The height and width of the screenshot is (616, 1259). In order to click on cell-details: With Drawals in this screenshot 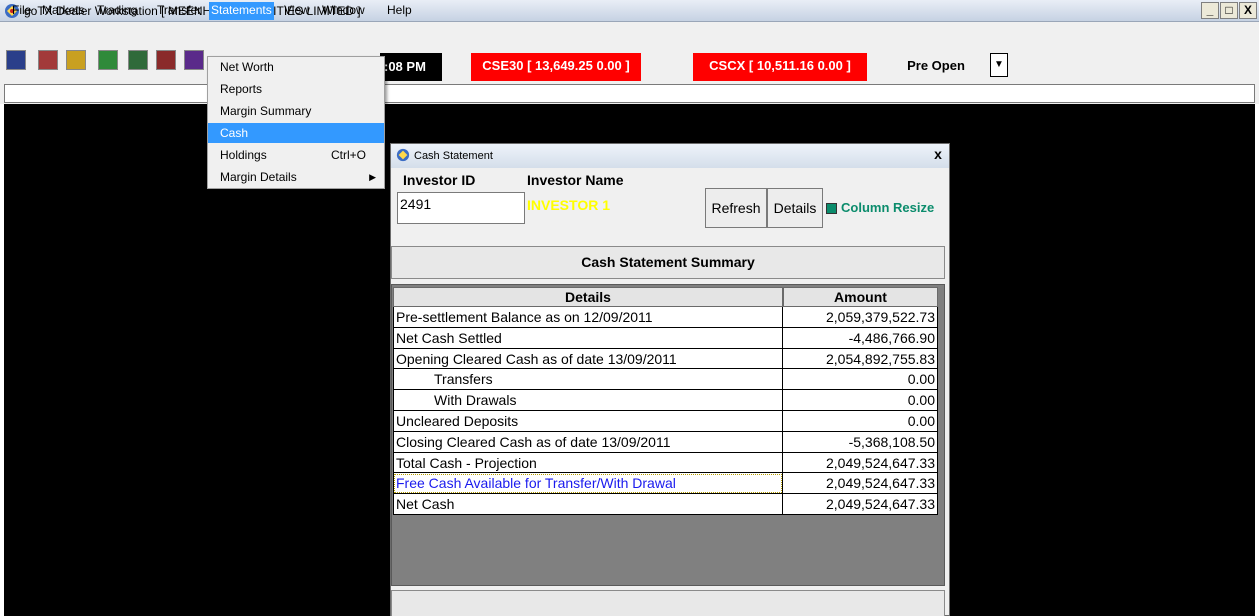, I will do `click(588, 400)`.